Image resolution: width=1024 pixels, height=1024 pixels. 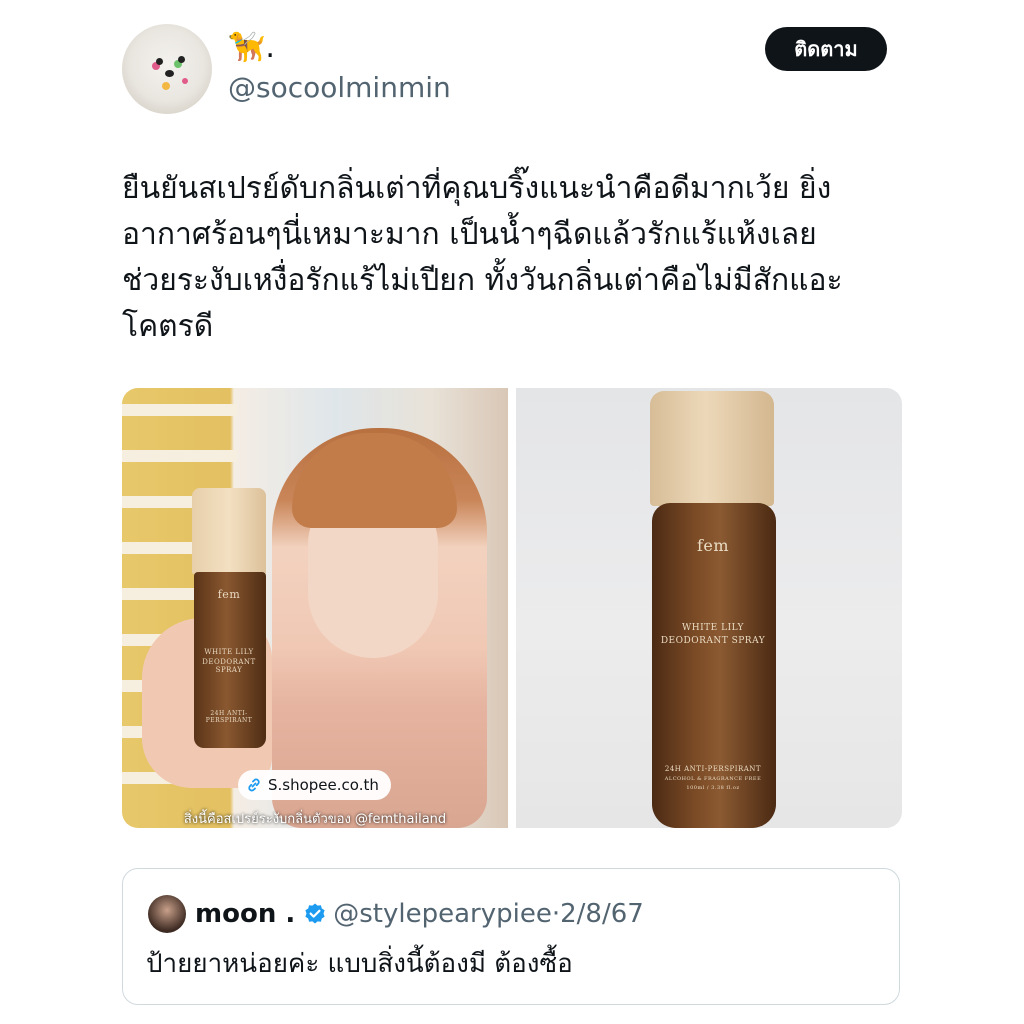 I want to click on shopee-link-chip: S.shopee.co.th, so click(x=314, y=785).